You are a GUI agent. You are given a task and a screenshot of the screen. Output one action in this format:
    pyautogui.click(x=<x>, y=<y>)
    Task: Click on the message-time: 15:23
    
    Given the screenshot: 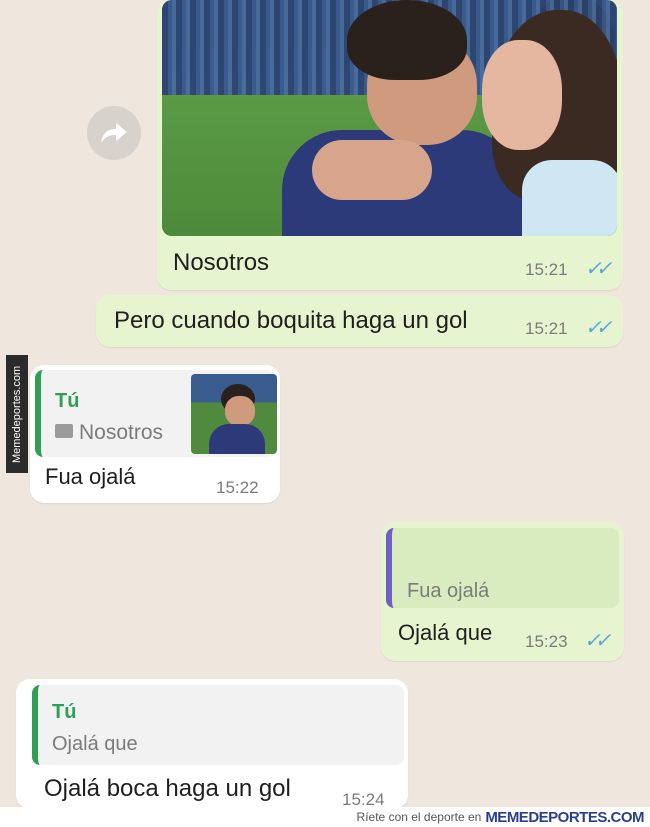 What is the action you would take?
    pyautogui.click(x=546, y=641)
    